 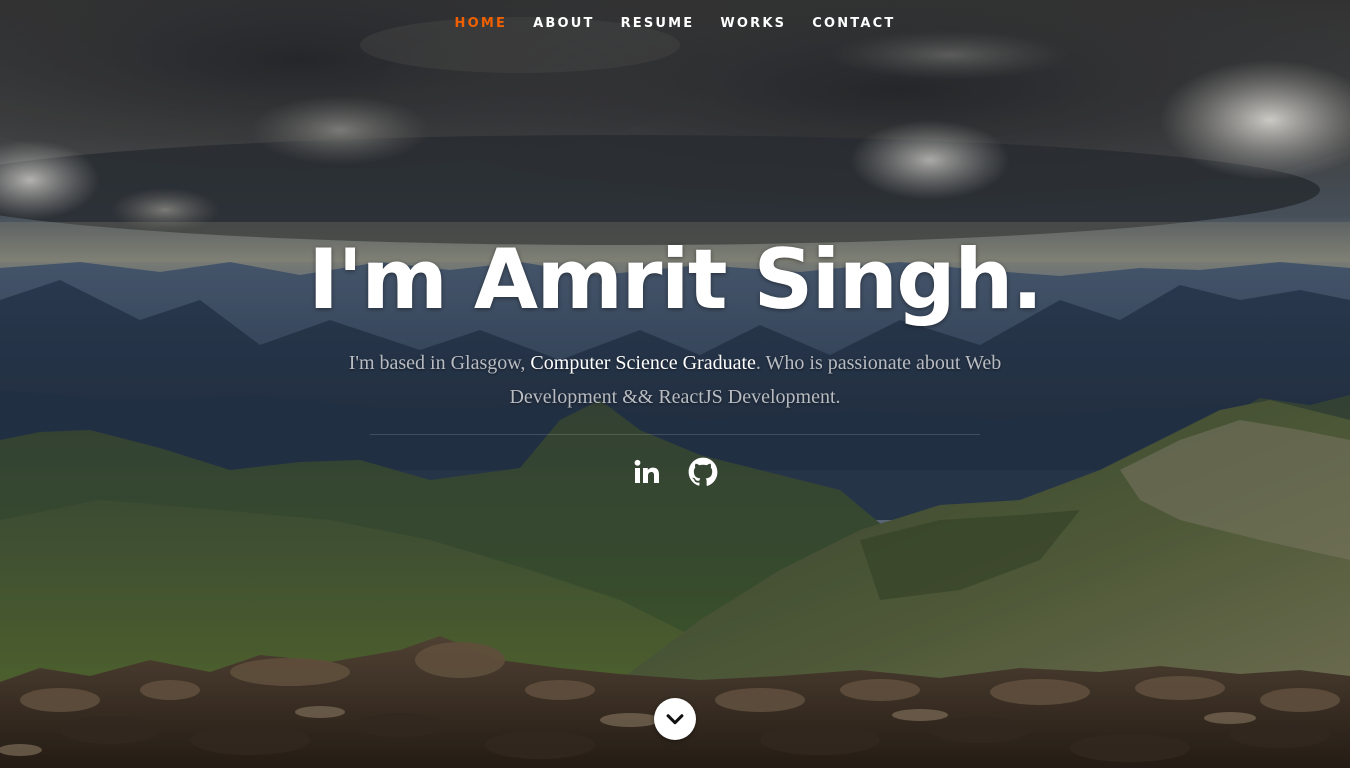 I want to click on nav-menu: Home About Resume Works Contact, so click(x=675, y=23).